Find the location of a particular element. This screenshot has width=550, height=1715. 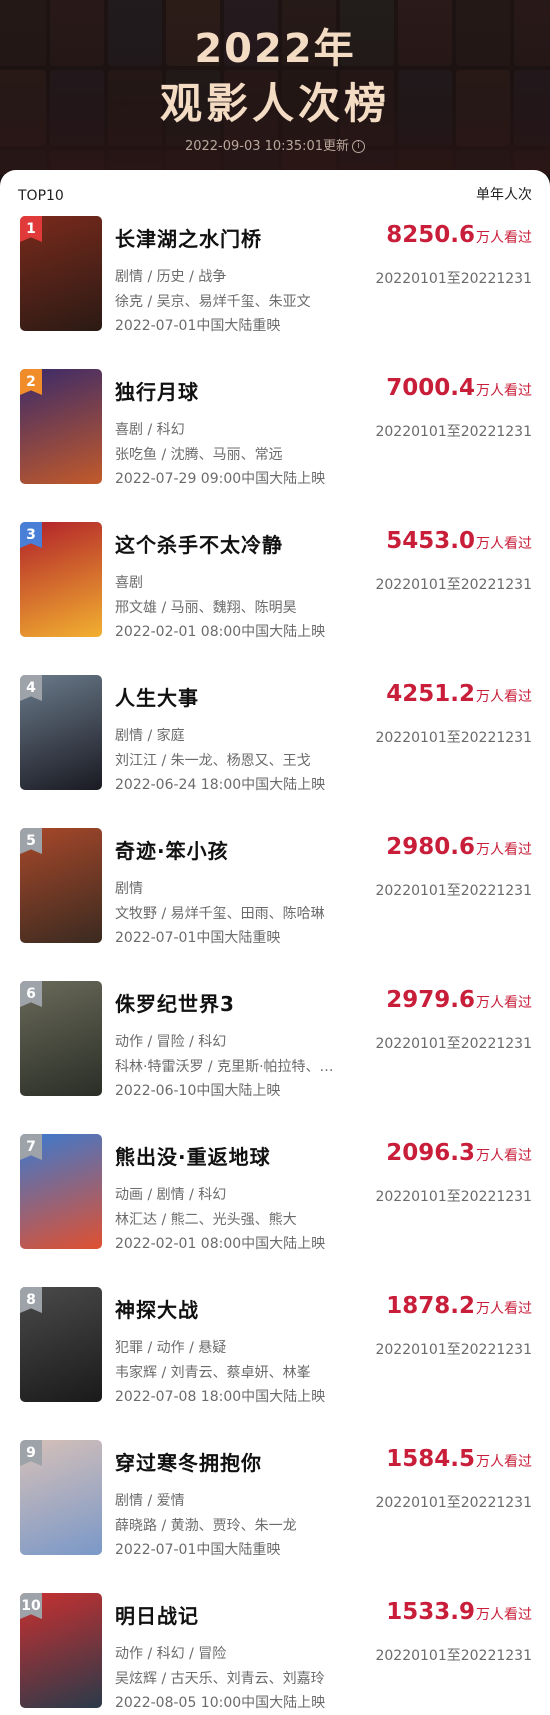

table-header: TOP10 单年人次 is located at coordinates (275, 187).